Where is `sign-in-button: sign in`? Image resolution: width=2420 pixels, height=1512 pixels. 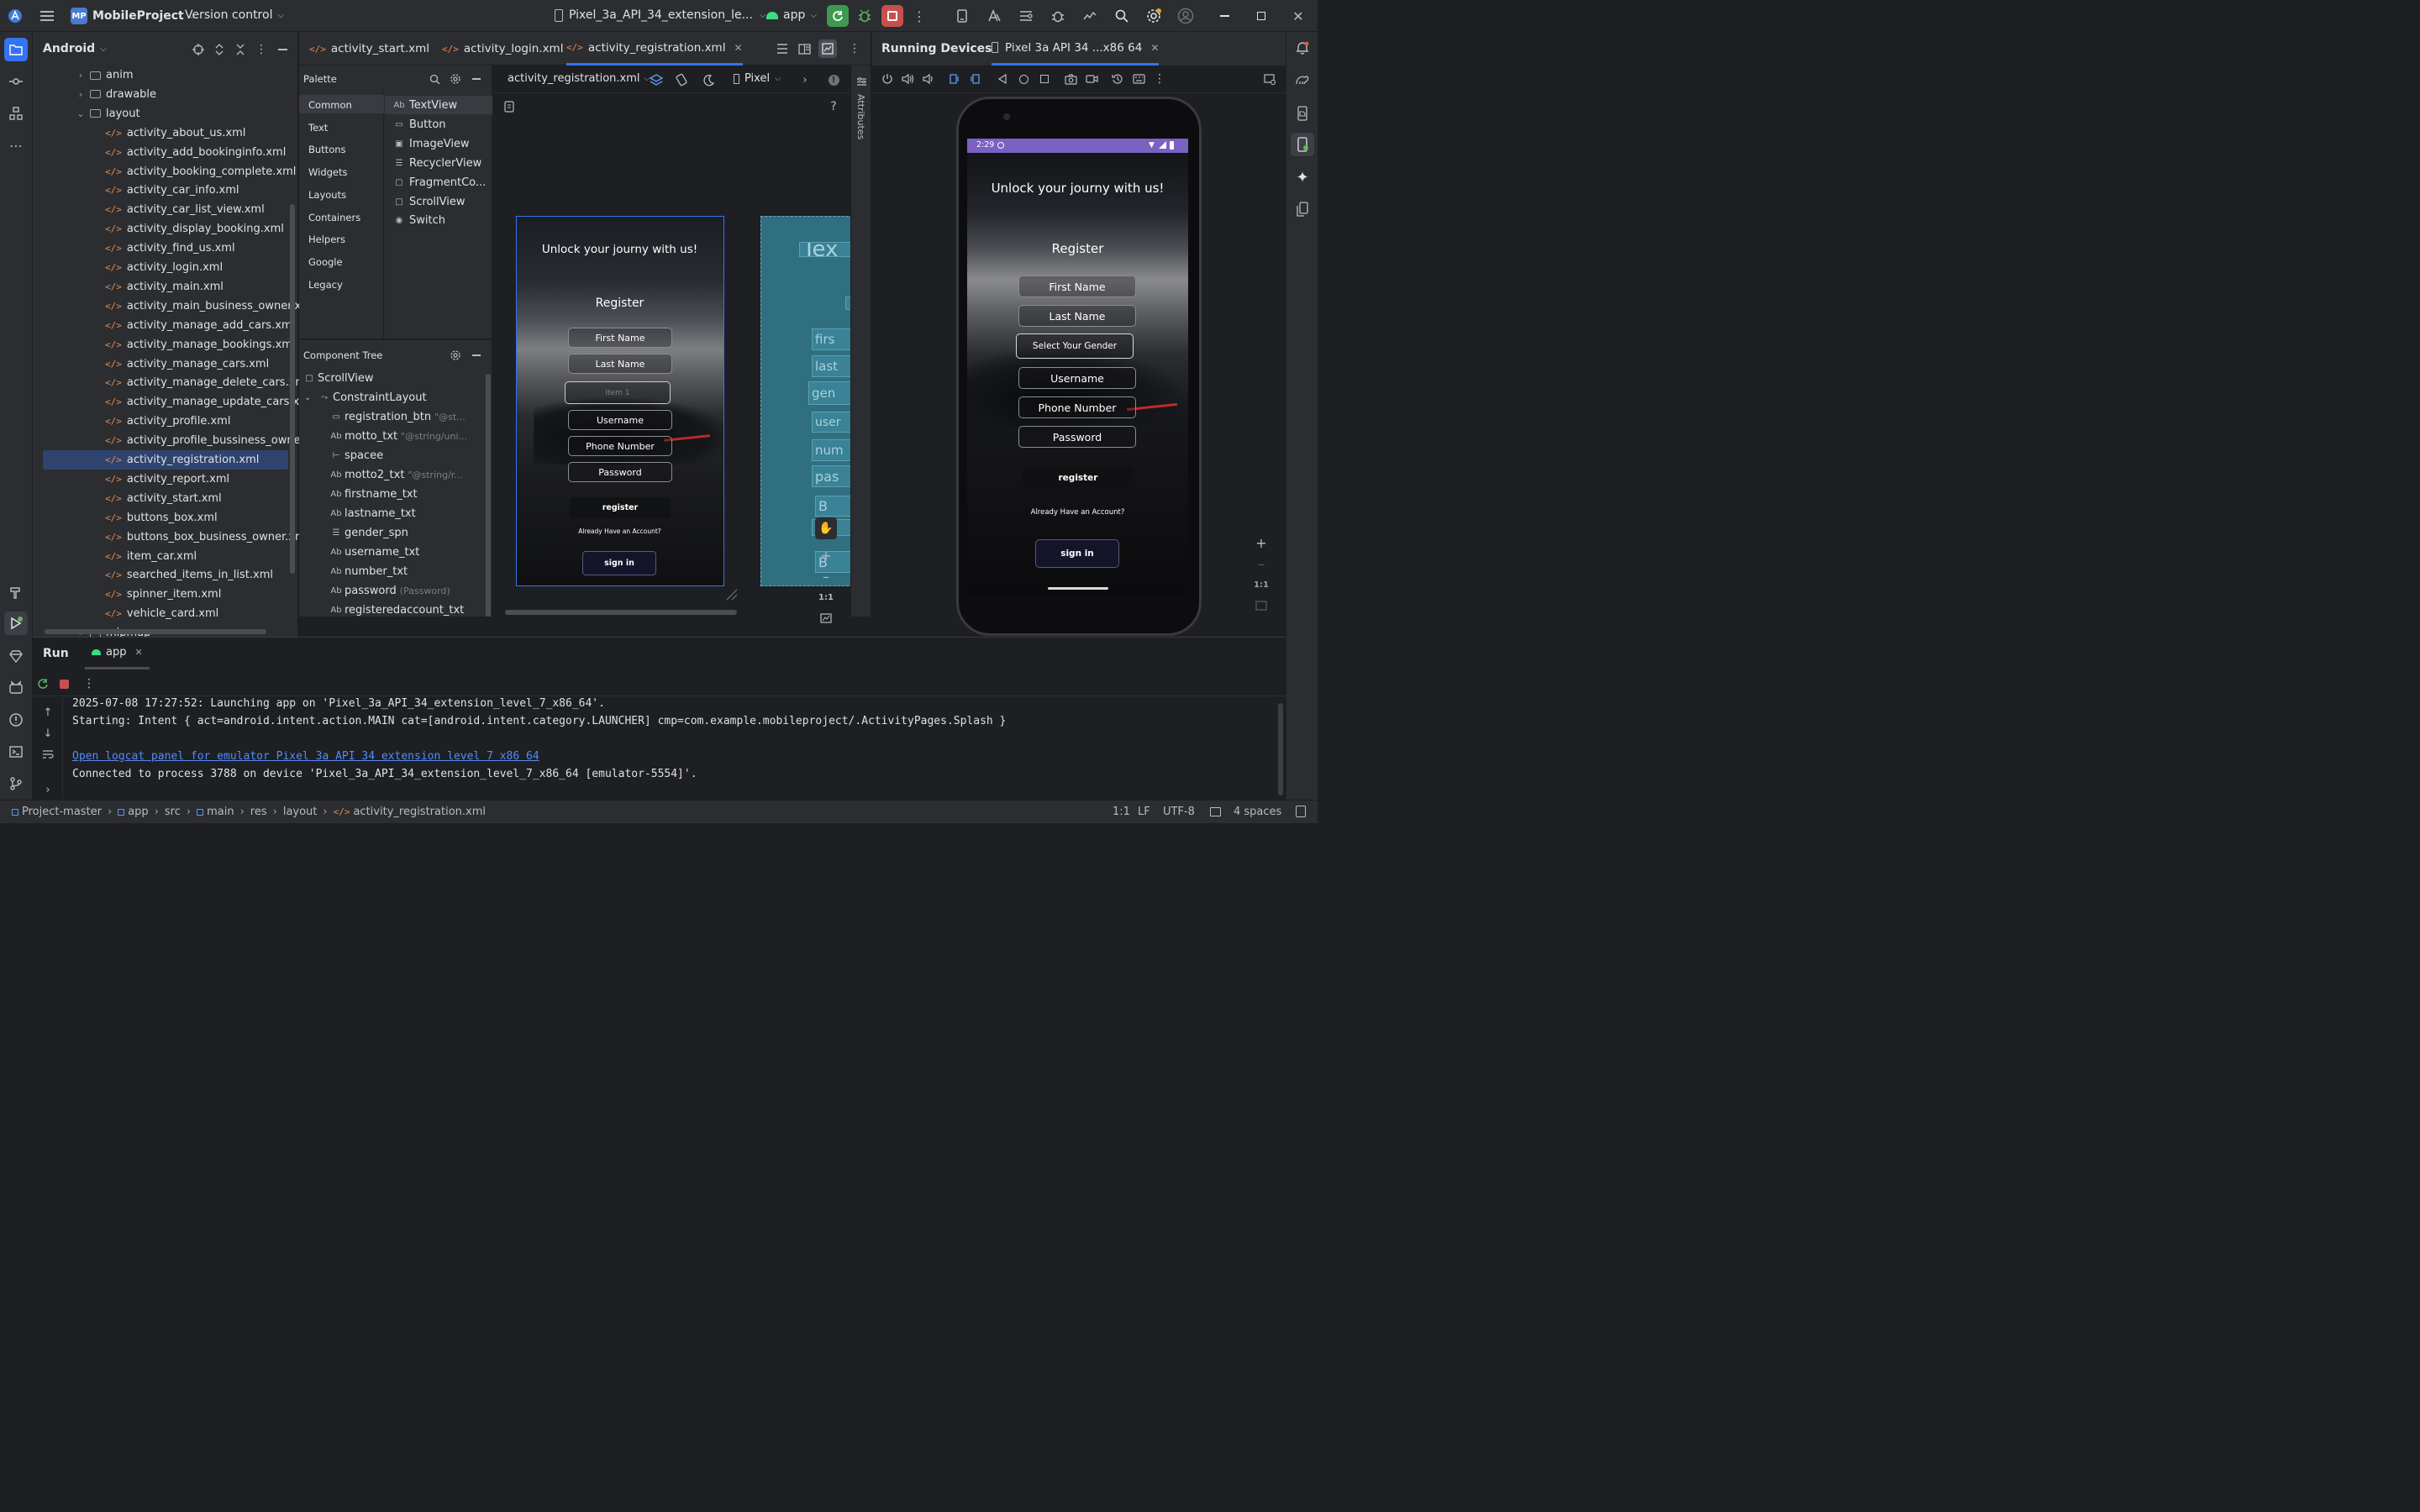
sign-in-button: sign in is located at coordinates (619, 563).